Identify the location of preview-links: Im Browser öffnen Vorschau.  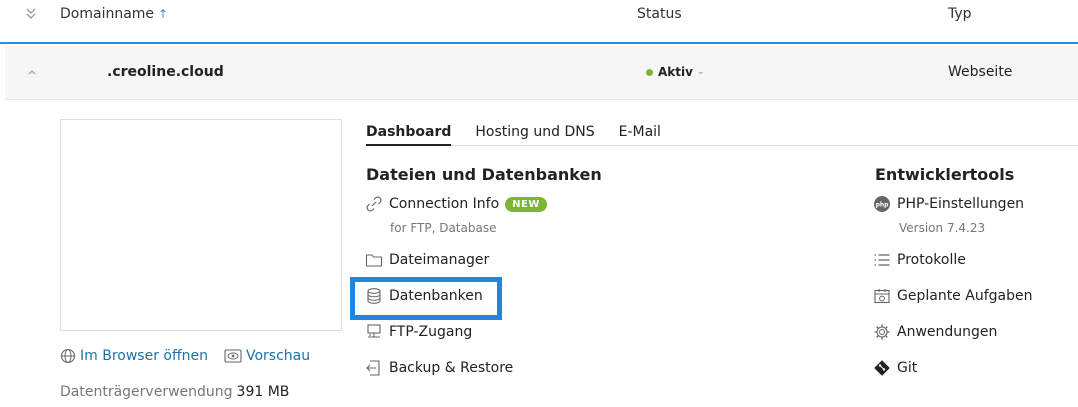
(193, 356).